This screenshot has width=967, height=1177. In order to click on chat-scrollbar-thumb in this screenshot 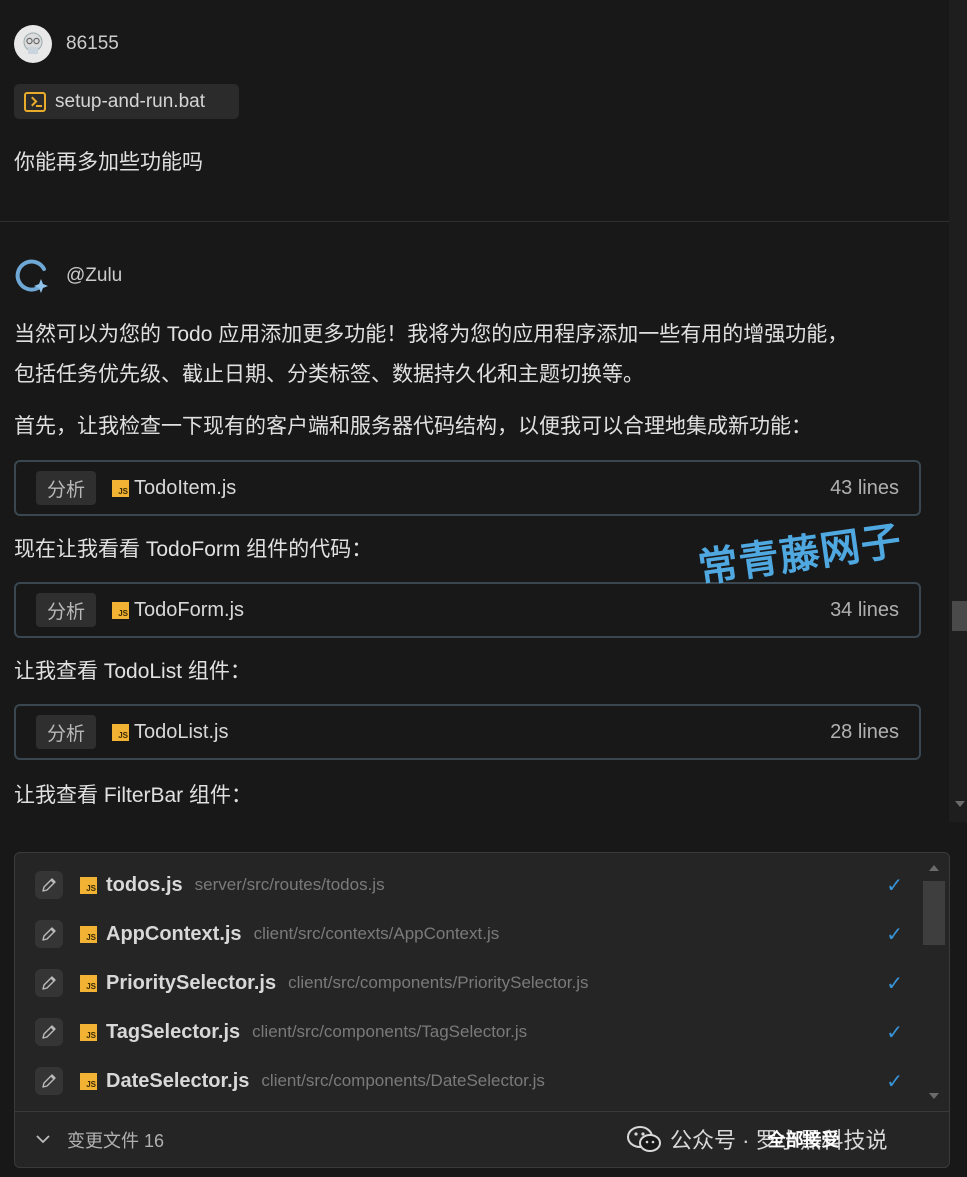, I will do `click(959, 616)`.